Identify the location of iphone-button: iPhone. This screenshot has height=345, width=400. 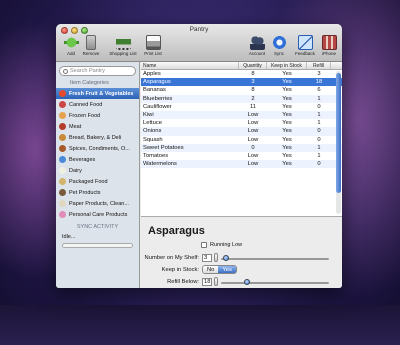
(329, 45).